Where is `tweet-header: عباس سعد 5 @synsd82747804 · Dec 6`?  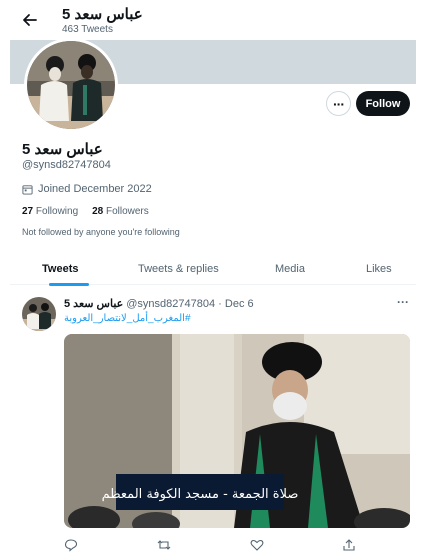 tweet-header: عباس سعد 5 @synsd82747804 · Dec 6 is located at coordinates (159, 303).